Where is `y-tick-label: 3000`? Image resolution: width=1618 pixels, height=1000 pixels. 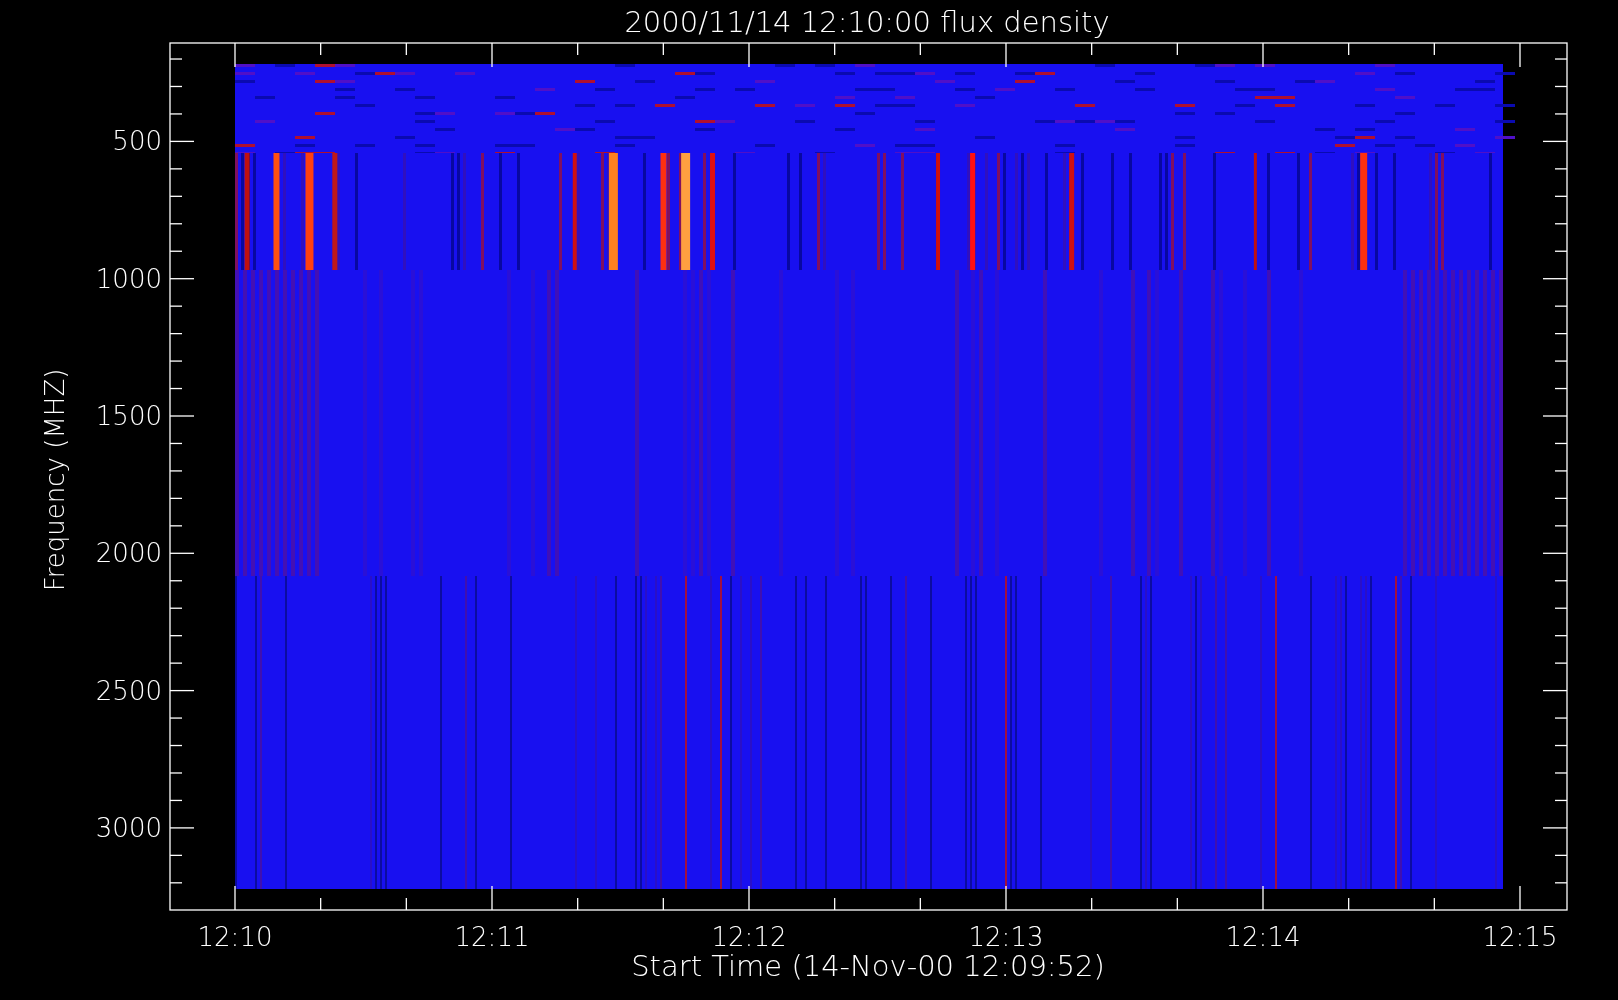
y-tick-label: 3000 is located at coordinates (128, 827).